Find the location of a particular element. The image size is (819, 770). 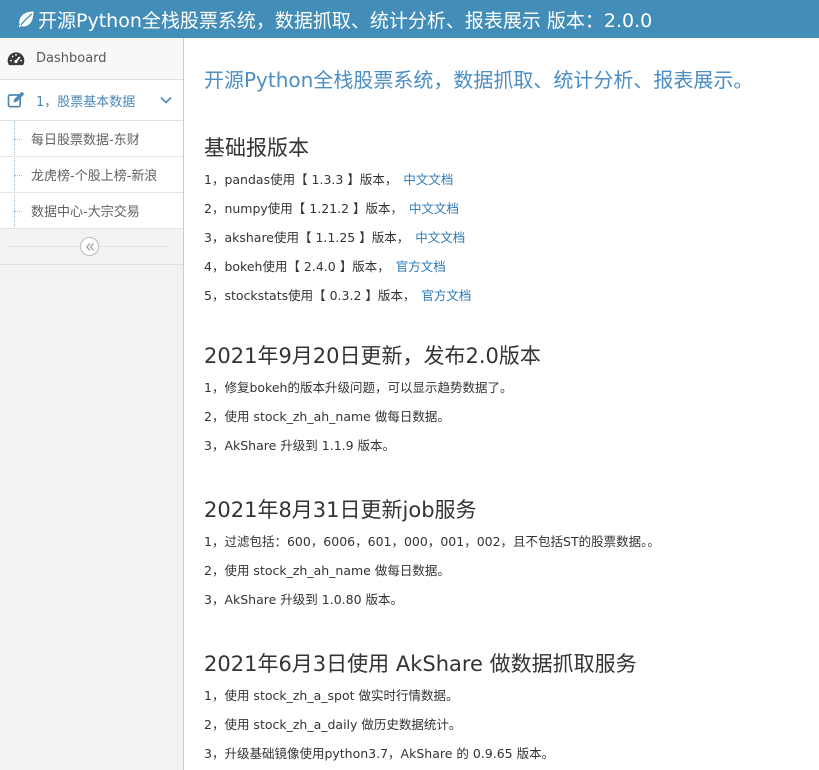

sidebar-collapse-row is located at coordinates (91, 247).